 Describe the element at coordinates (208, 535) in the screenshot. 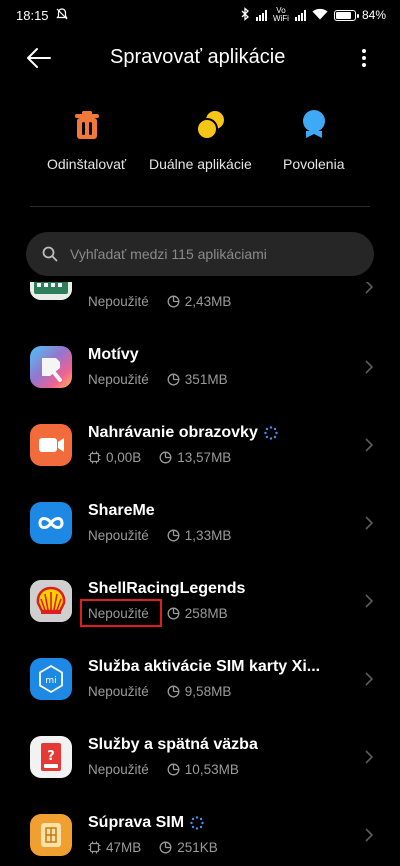

I see `app-size: 1,33MB` at that location.